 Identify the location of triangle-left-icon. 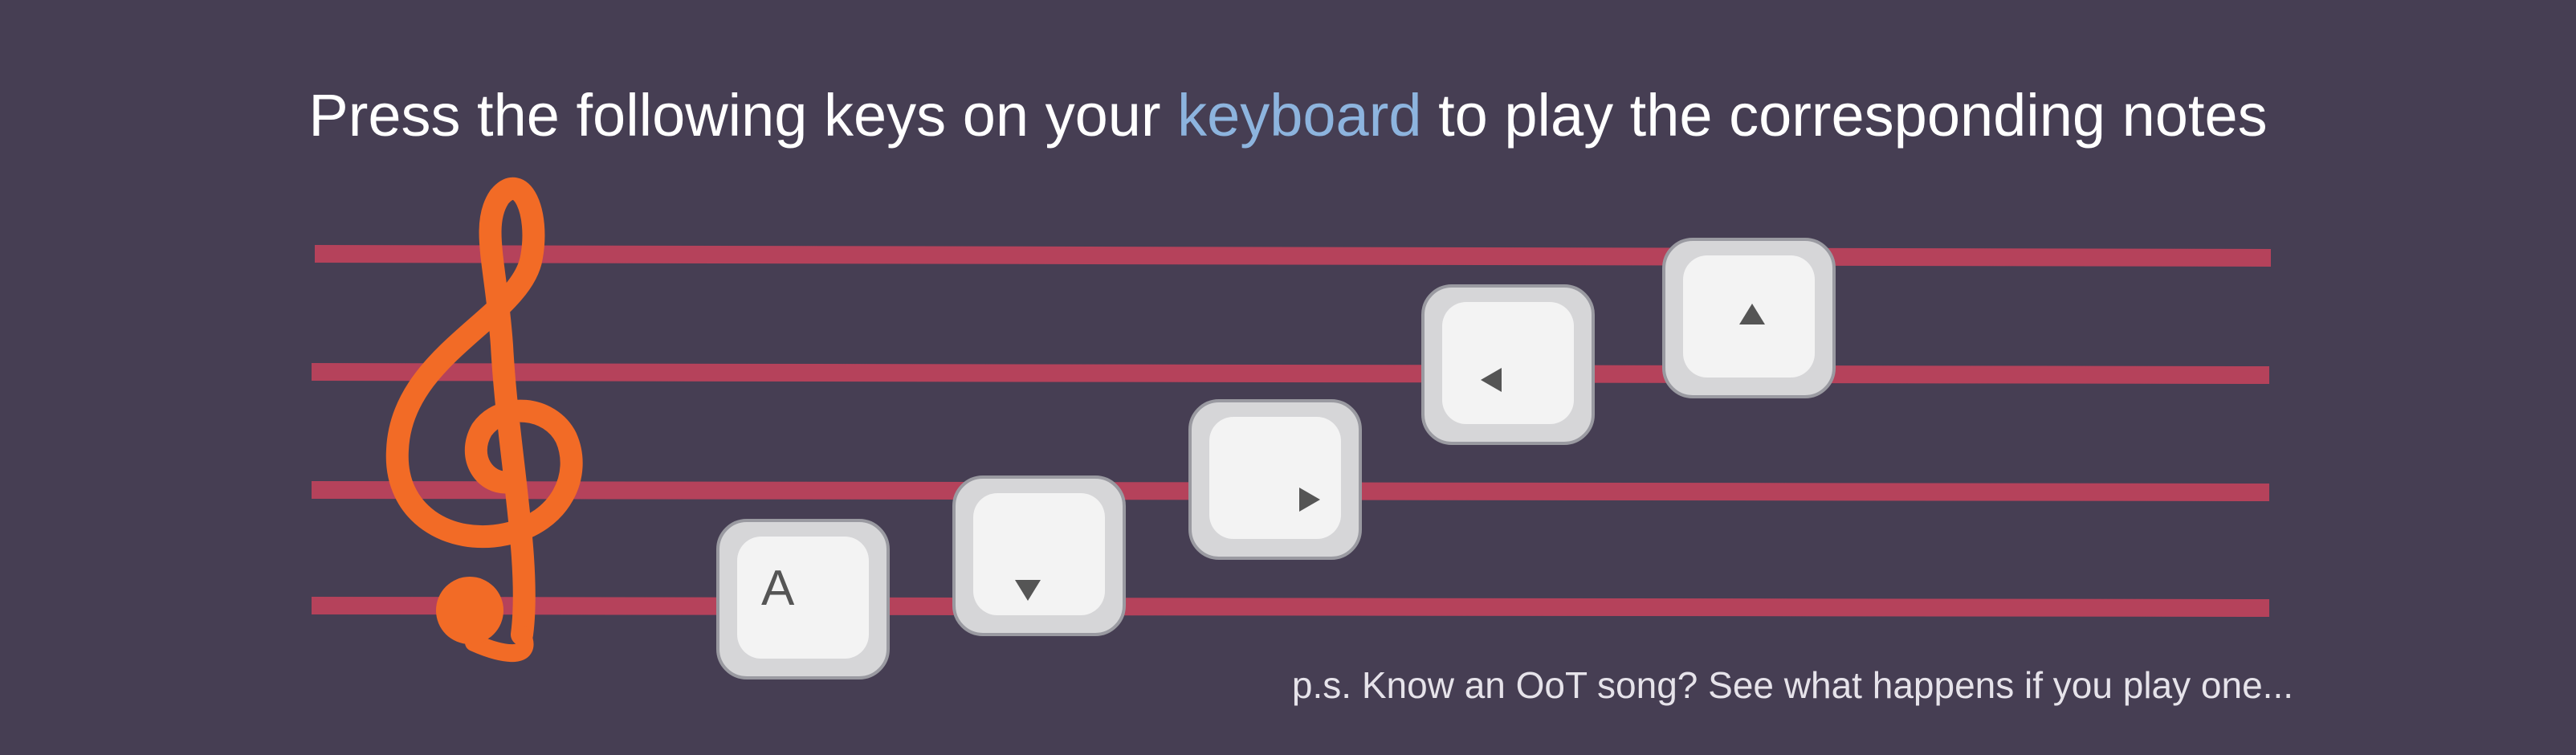
(1491, 380).